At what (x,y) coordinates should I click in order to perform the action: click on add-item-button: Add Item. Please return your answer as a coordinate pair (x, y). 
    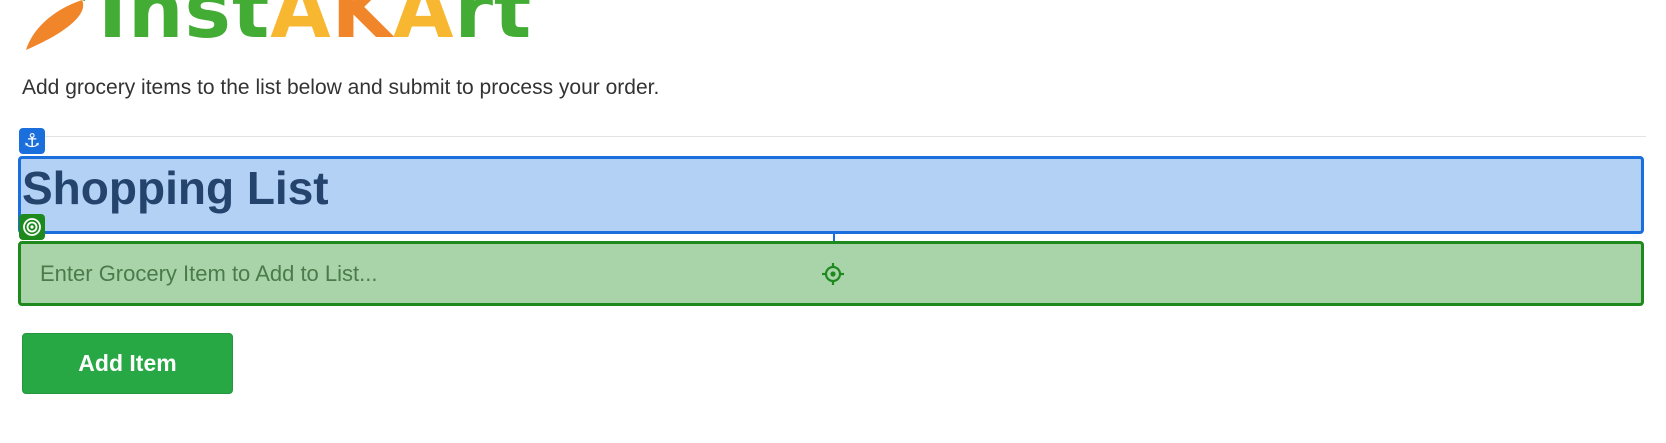
    Looking at the image, I should click on (127, 363).